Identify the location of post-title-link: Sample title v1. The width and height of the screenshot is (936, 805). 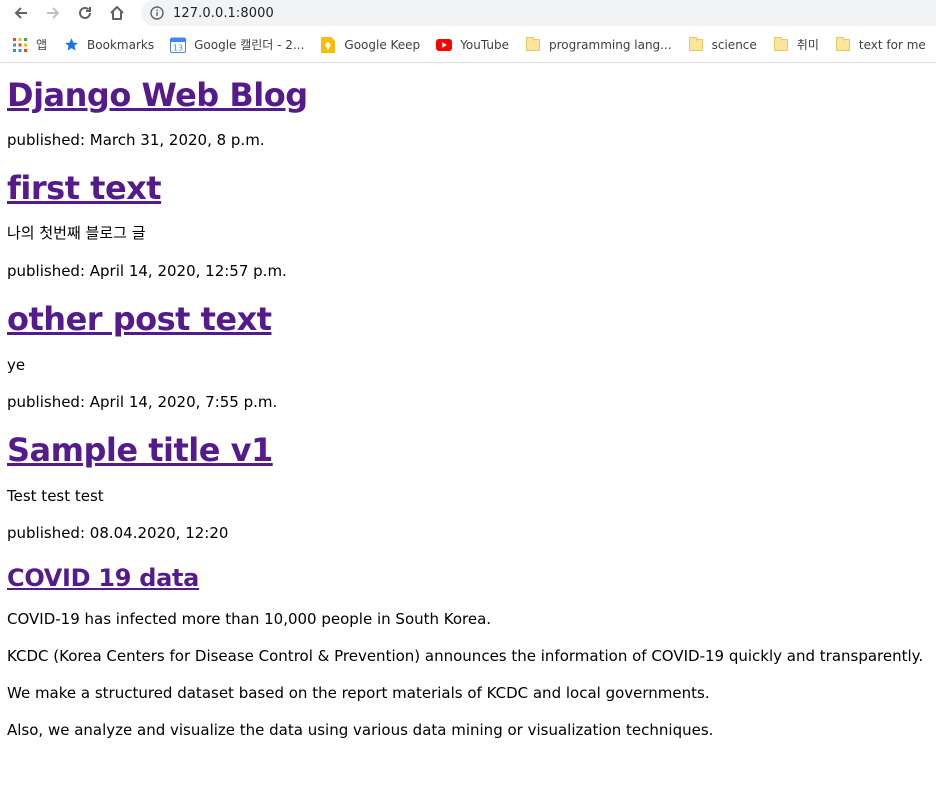
(140, 450).